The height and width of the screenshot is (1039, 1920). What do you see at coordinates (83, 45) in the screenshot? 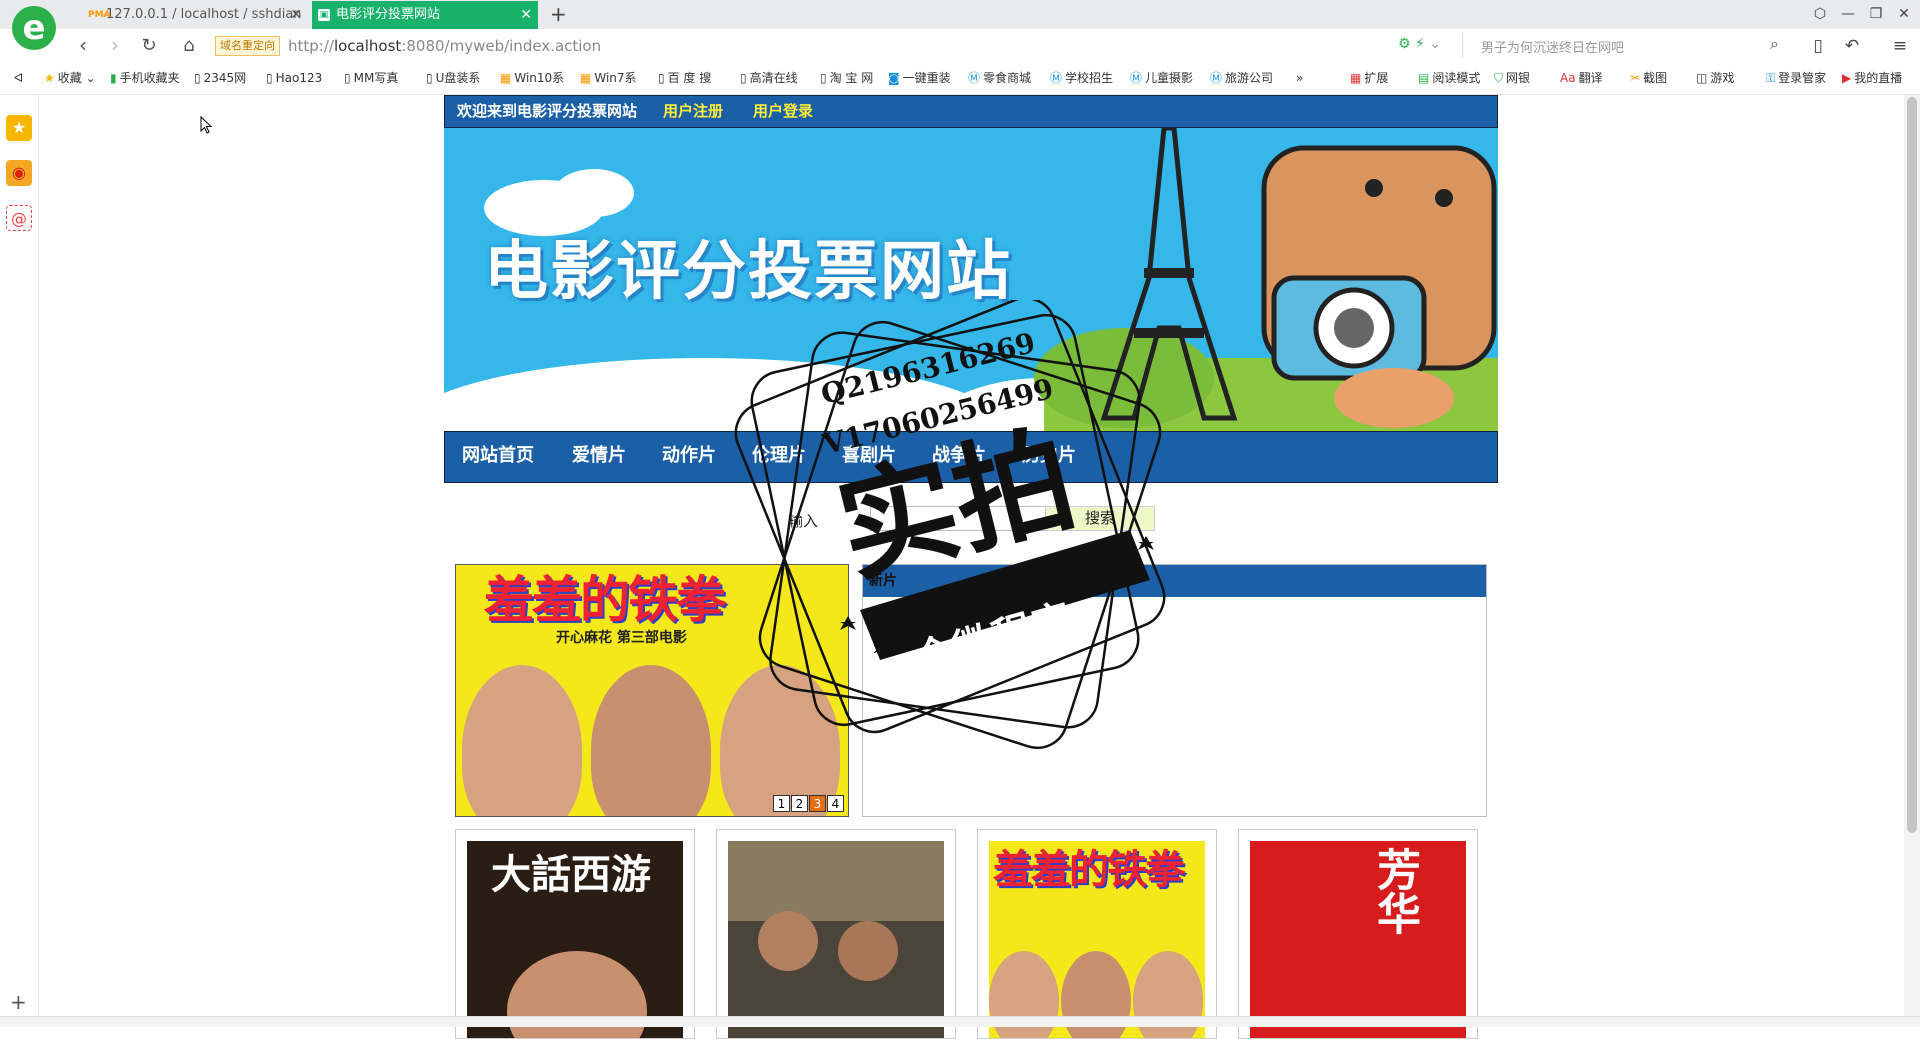
I see `back-button: ‹` at bounding box center [83, 45].